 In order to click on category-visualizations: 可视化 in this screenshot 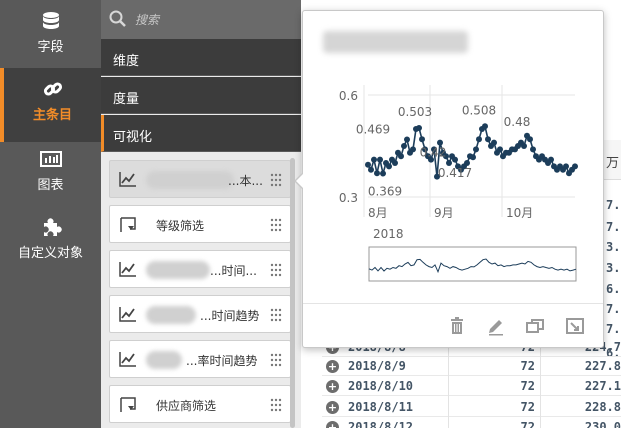, I will do `click(201, 133)`.